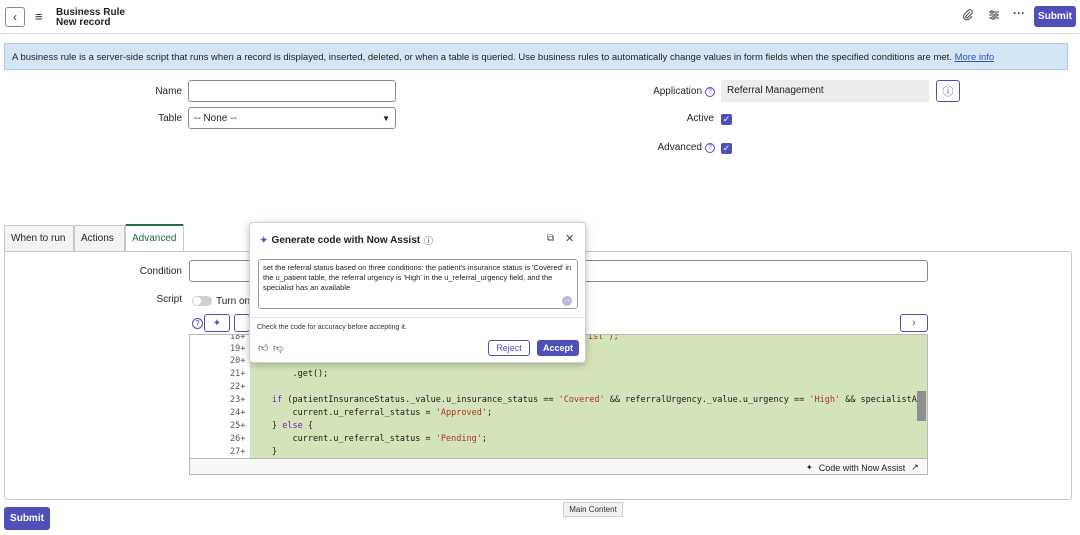 The width and height of the screenshot is (1080, 535). Describe the element at coordinates (275, 452) in the screenshot. I see `code-line: }` at that location.